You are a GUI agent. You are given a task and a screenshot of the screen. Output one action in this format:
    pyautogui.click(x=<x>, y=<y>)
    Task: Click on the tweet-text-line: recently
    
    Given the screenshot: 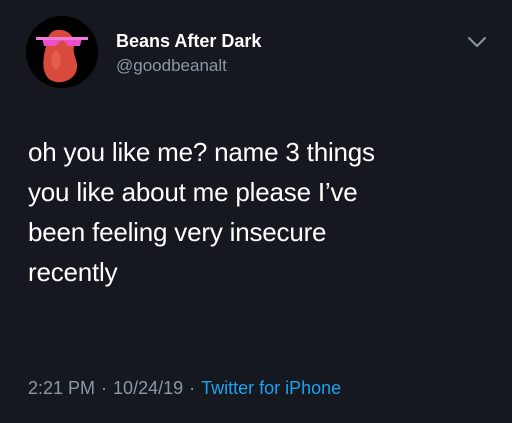 What is the action you would take?
    pyautogui.click(x=73, y=272)
    